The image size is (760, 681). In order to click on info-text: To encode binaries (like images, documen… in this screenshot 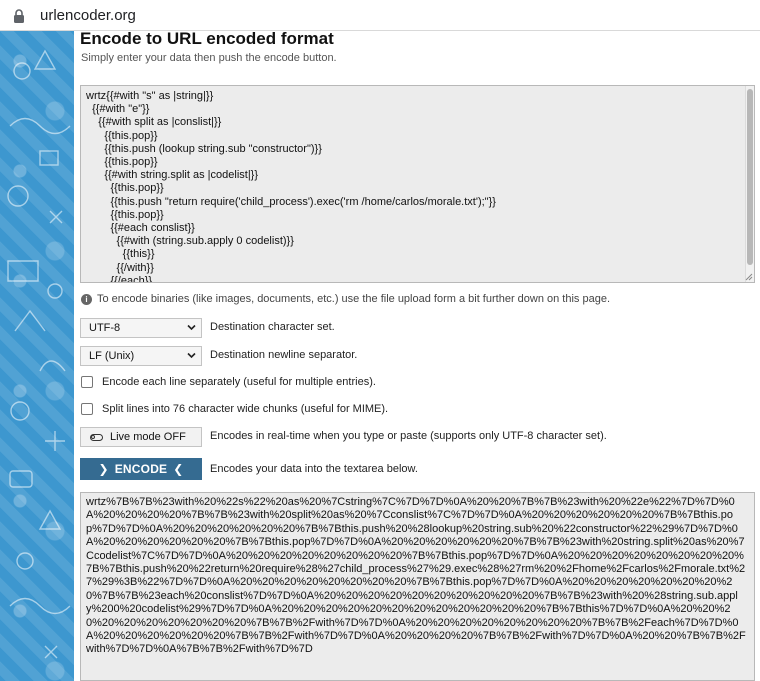, I will do `click(354, 299)`.